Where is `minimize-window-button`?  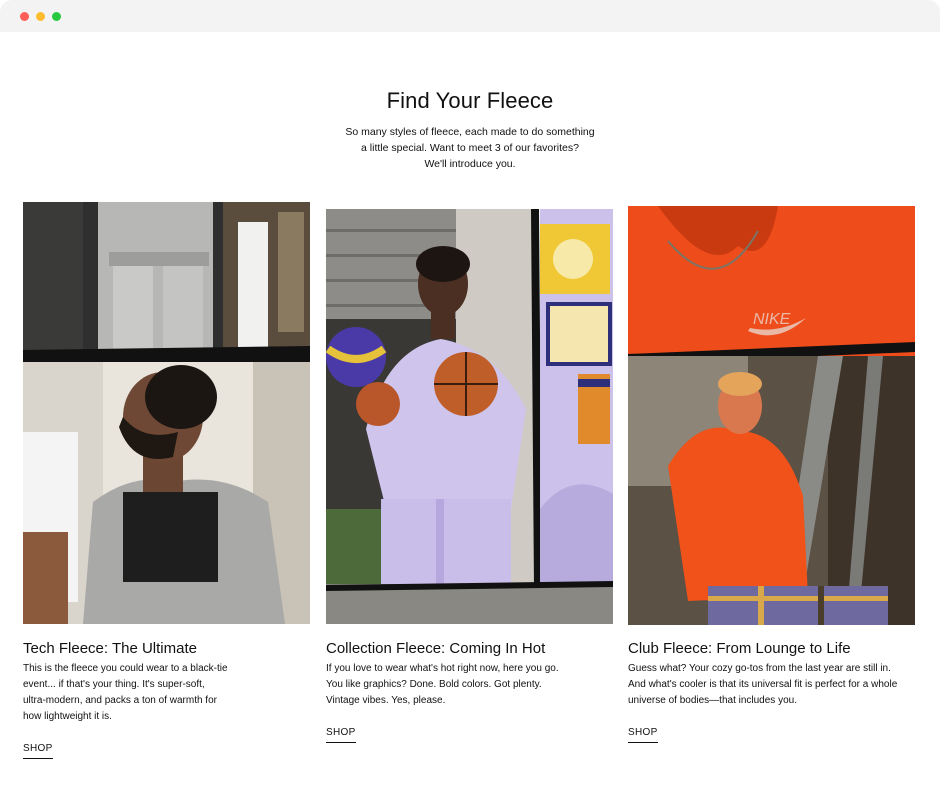
minimize-window-button is located at coordinates (40, 16).